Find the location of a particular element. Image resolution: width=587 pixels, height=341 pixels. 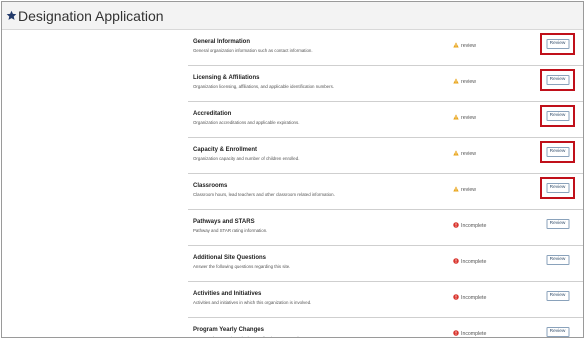

section-title: Additional Site Questions is located at coordinates (230, 258).